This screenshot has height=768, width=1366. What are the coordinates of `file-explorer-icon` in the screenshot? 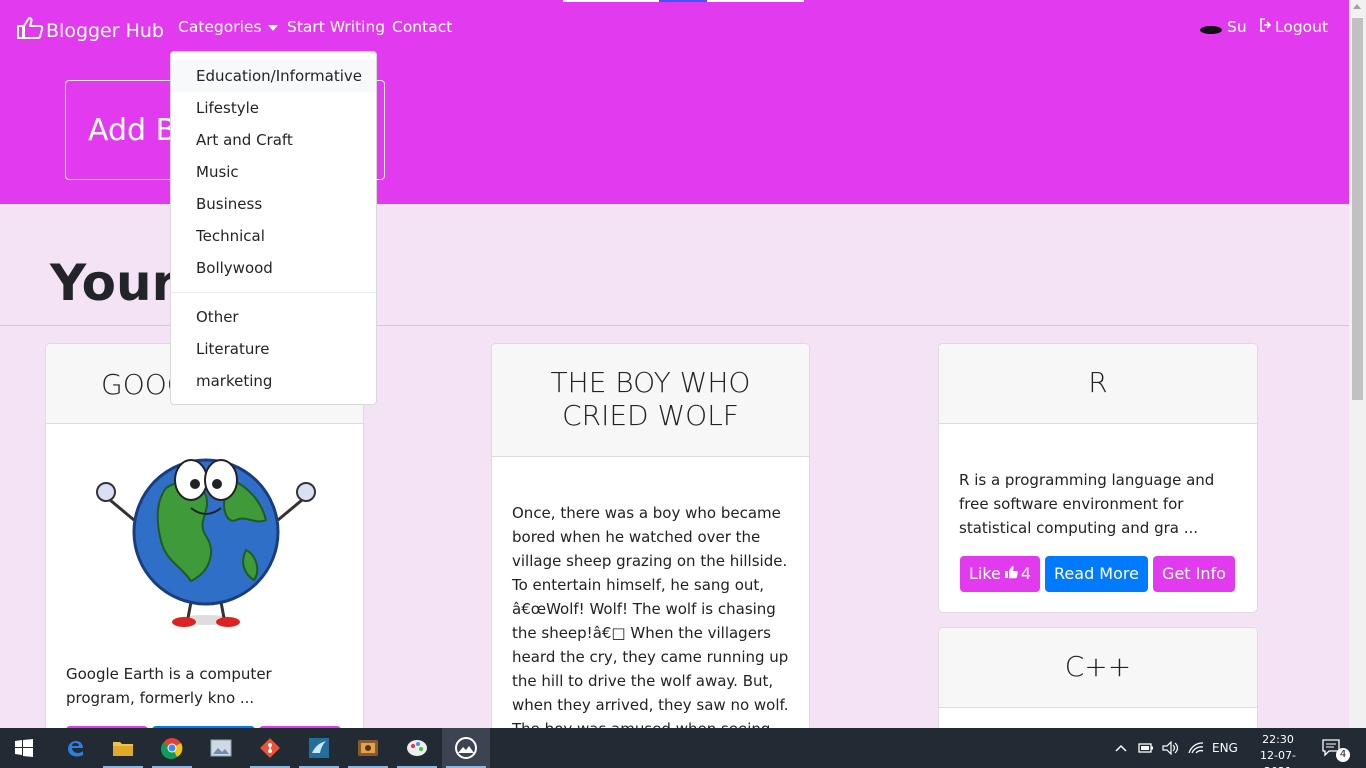 It's located at (123, 748).